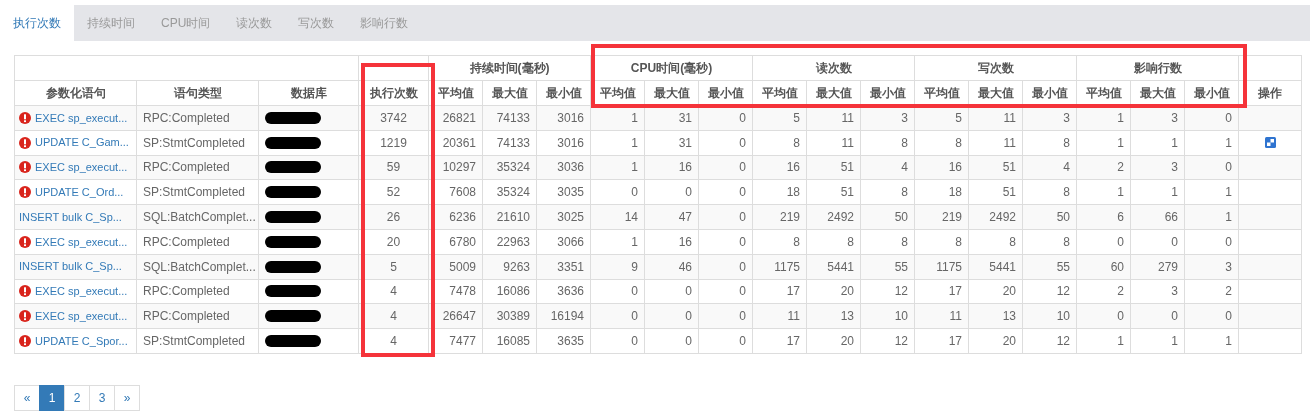 This screenshot has height=411, width=1310. I want to click on table-cell: 3066, so click(563, 242).